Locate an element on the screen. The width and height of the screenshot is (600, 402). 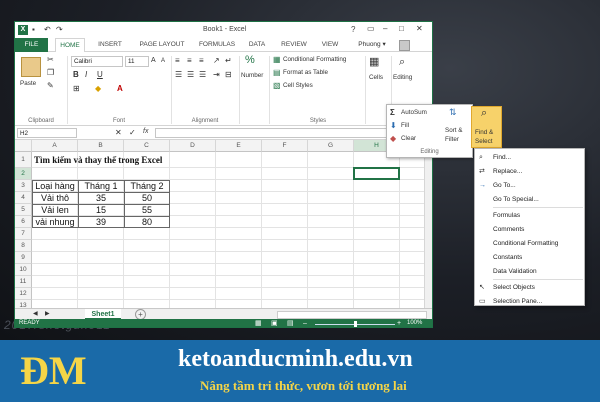
number-button: Number is located at coordinates (252, 75).